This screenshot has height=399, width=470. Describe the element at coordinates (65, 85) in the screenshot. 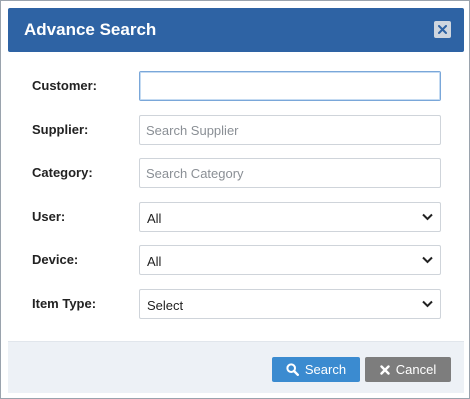

I see `customer-label: Customer:` at that location.